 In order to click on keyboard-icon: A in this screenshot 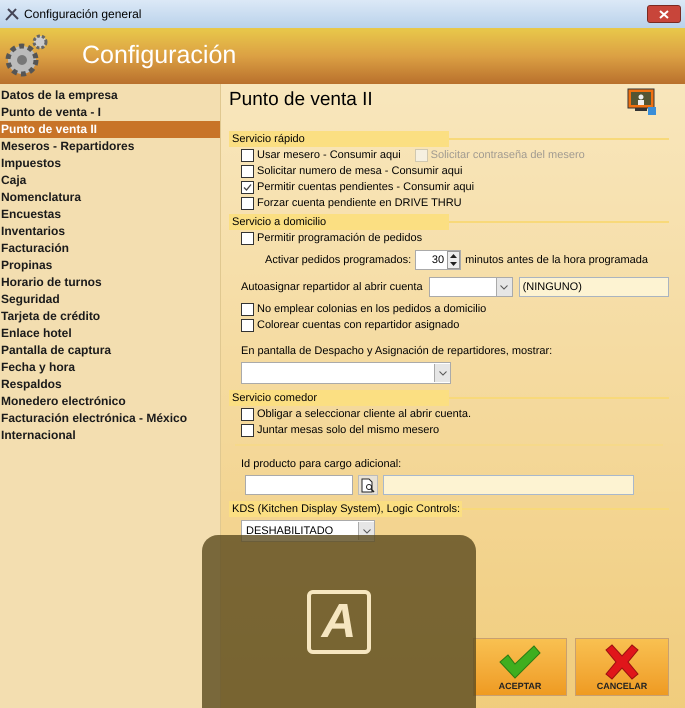, I will do `click(339, 622)`.